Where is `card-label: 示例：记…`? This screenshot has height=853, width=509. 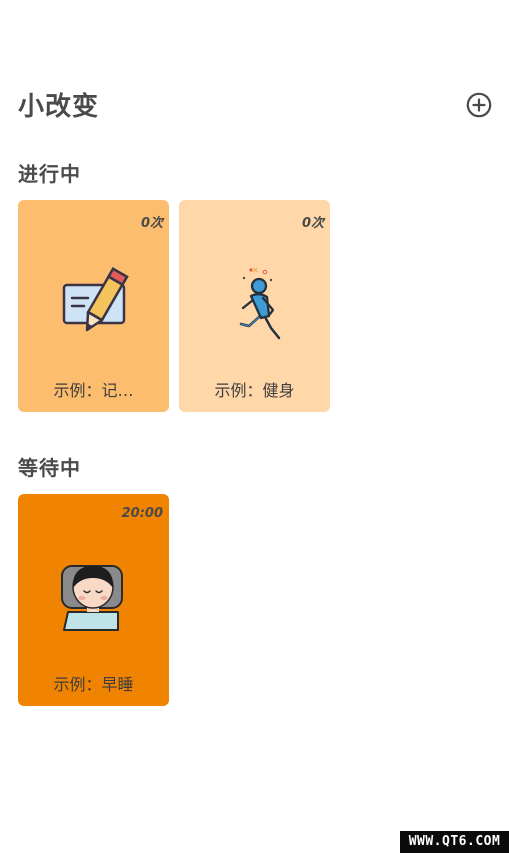 card-label: 示例：记… is located at coordinates (93, 390).